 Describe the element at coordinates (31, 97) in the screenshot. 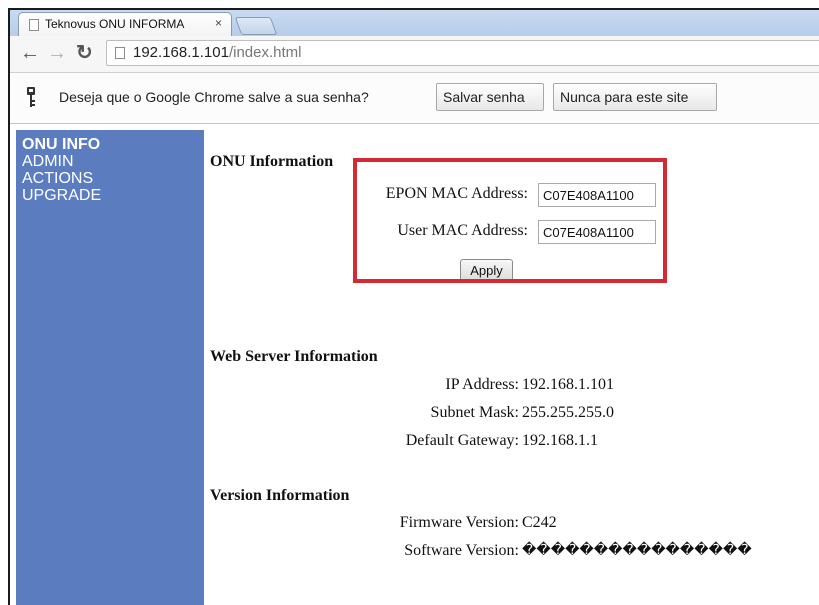

I see `key-icon` at that location.